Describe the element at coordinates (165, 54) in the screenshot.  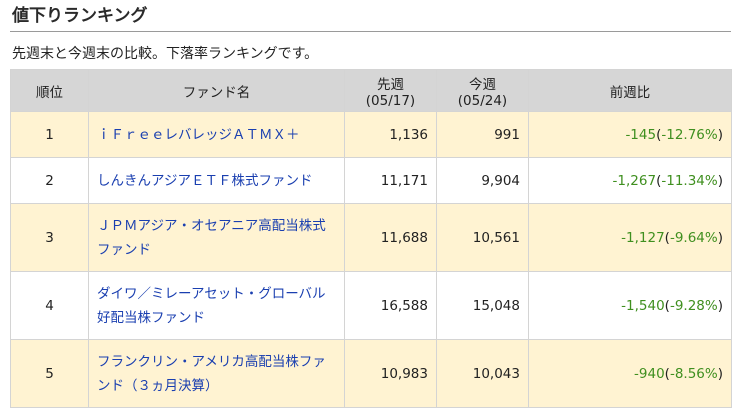
I see `page-description: 先週末と今週末の比較。下落率ランキングです。` at that location.